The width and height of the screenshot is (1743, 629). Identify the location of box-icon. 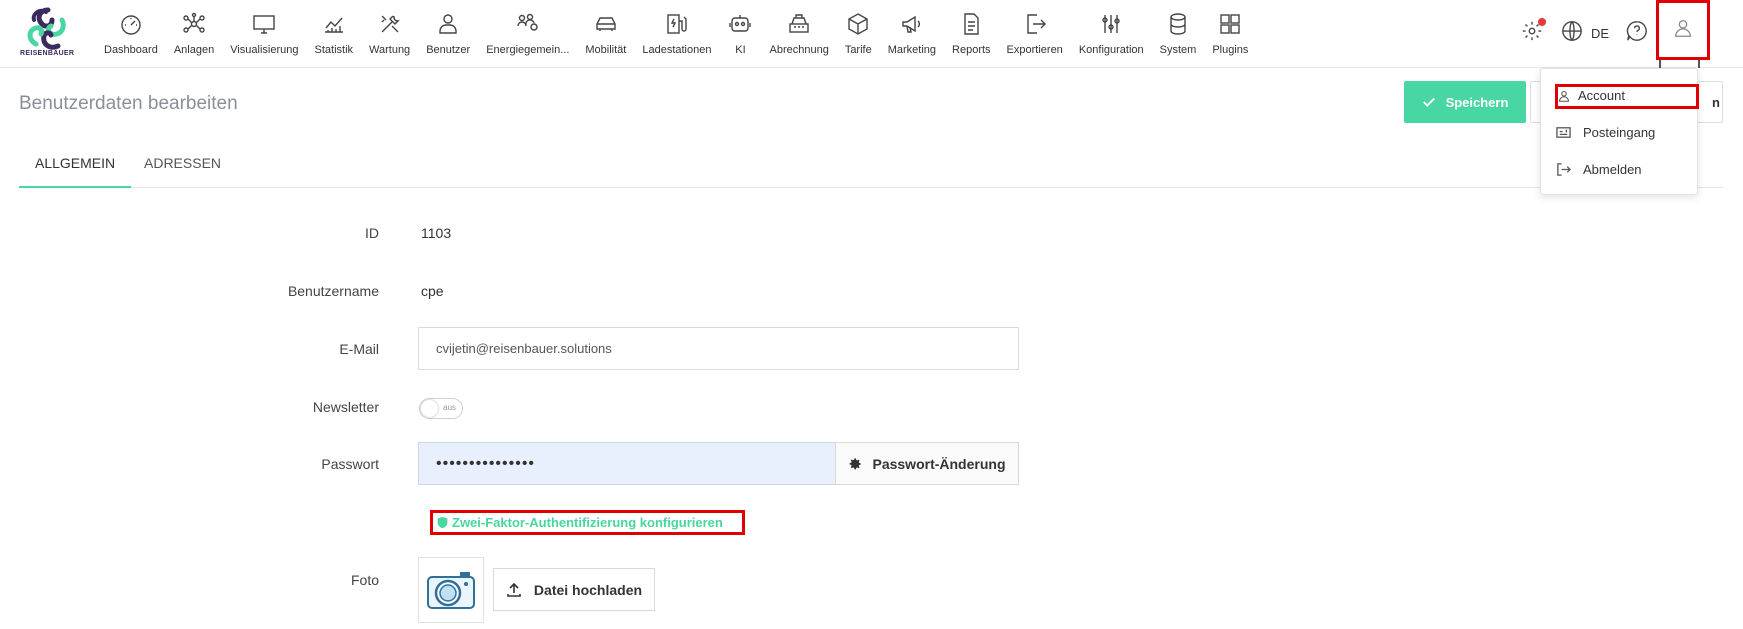
(858, 24).